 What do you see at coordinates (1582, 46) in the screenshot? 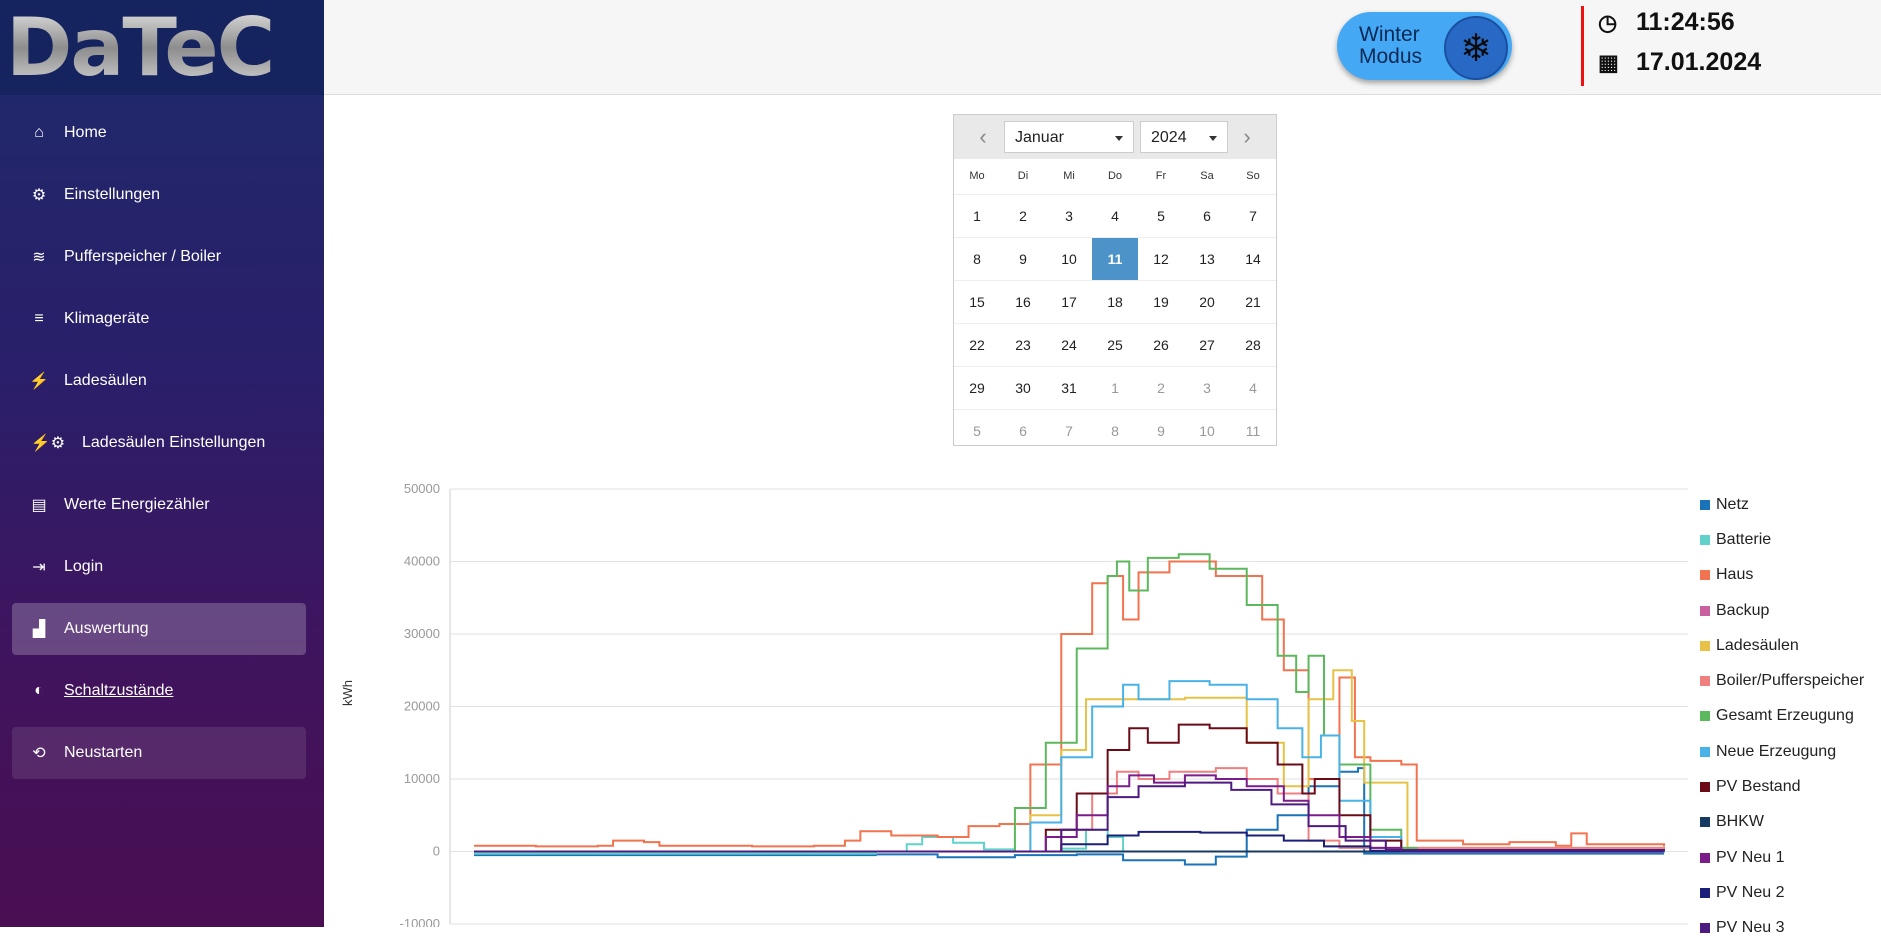
I see `header-divider` at bounding box center [1582, 46].